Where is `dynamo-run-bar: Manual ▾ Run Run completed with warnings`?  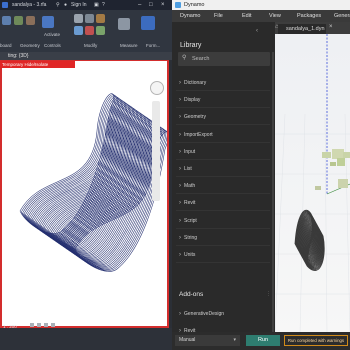 dynamo-run-bar: Manual ▾ Run Run completed with warnings is located at coordinates (261, 341).